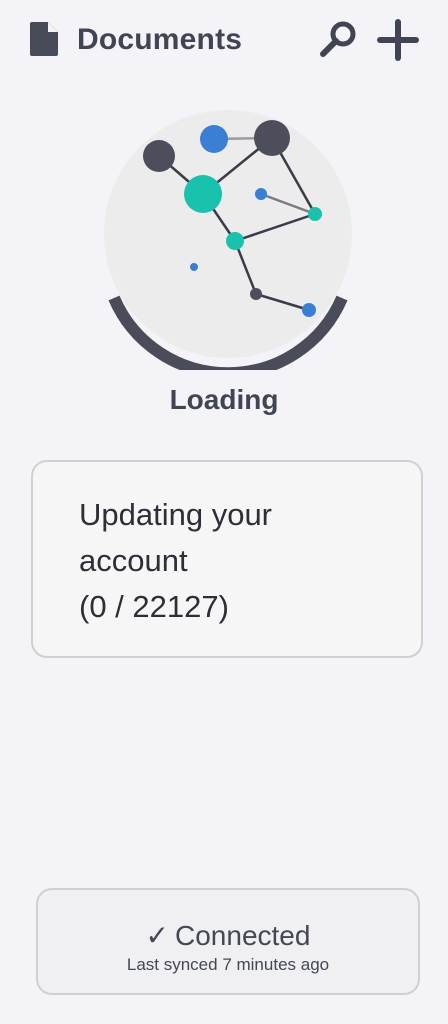 Image resolution: width=448 pixels, height=1024 pixels. What do you see at coordinates (228, 964) in the screenshot?
I see `last-synced-text: Last synced 7 minutes ago` at bounding box center [228, 964].